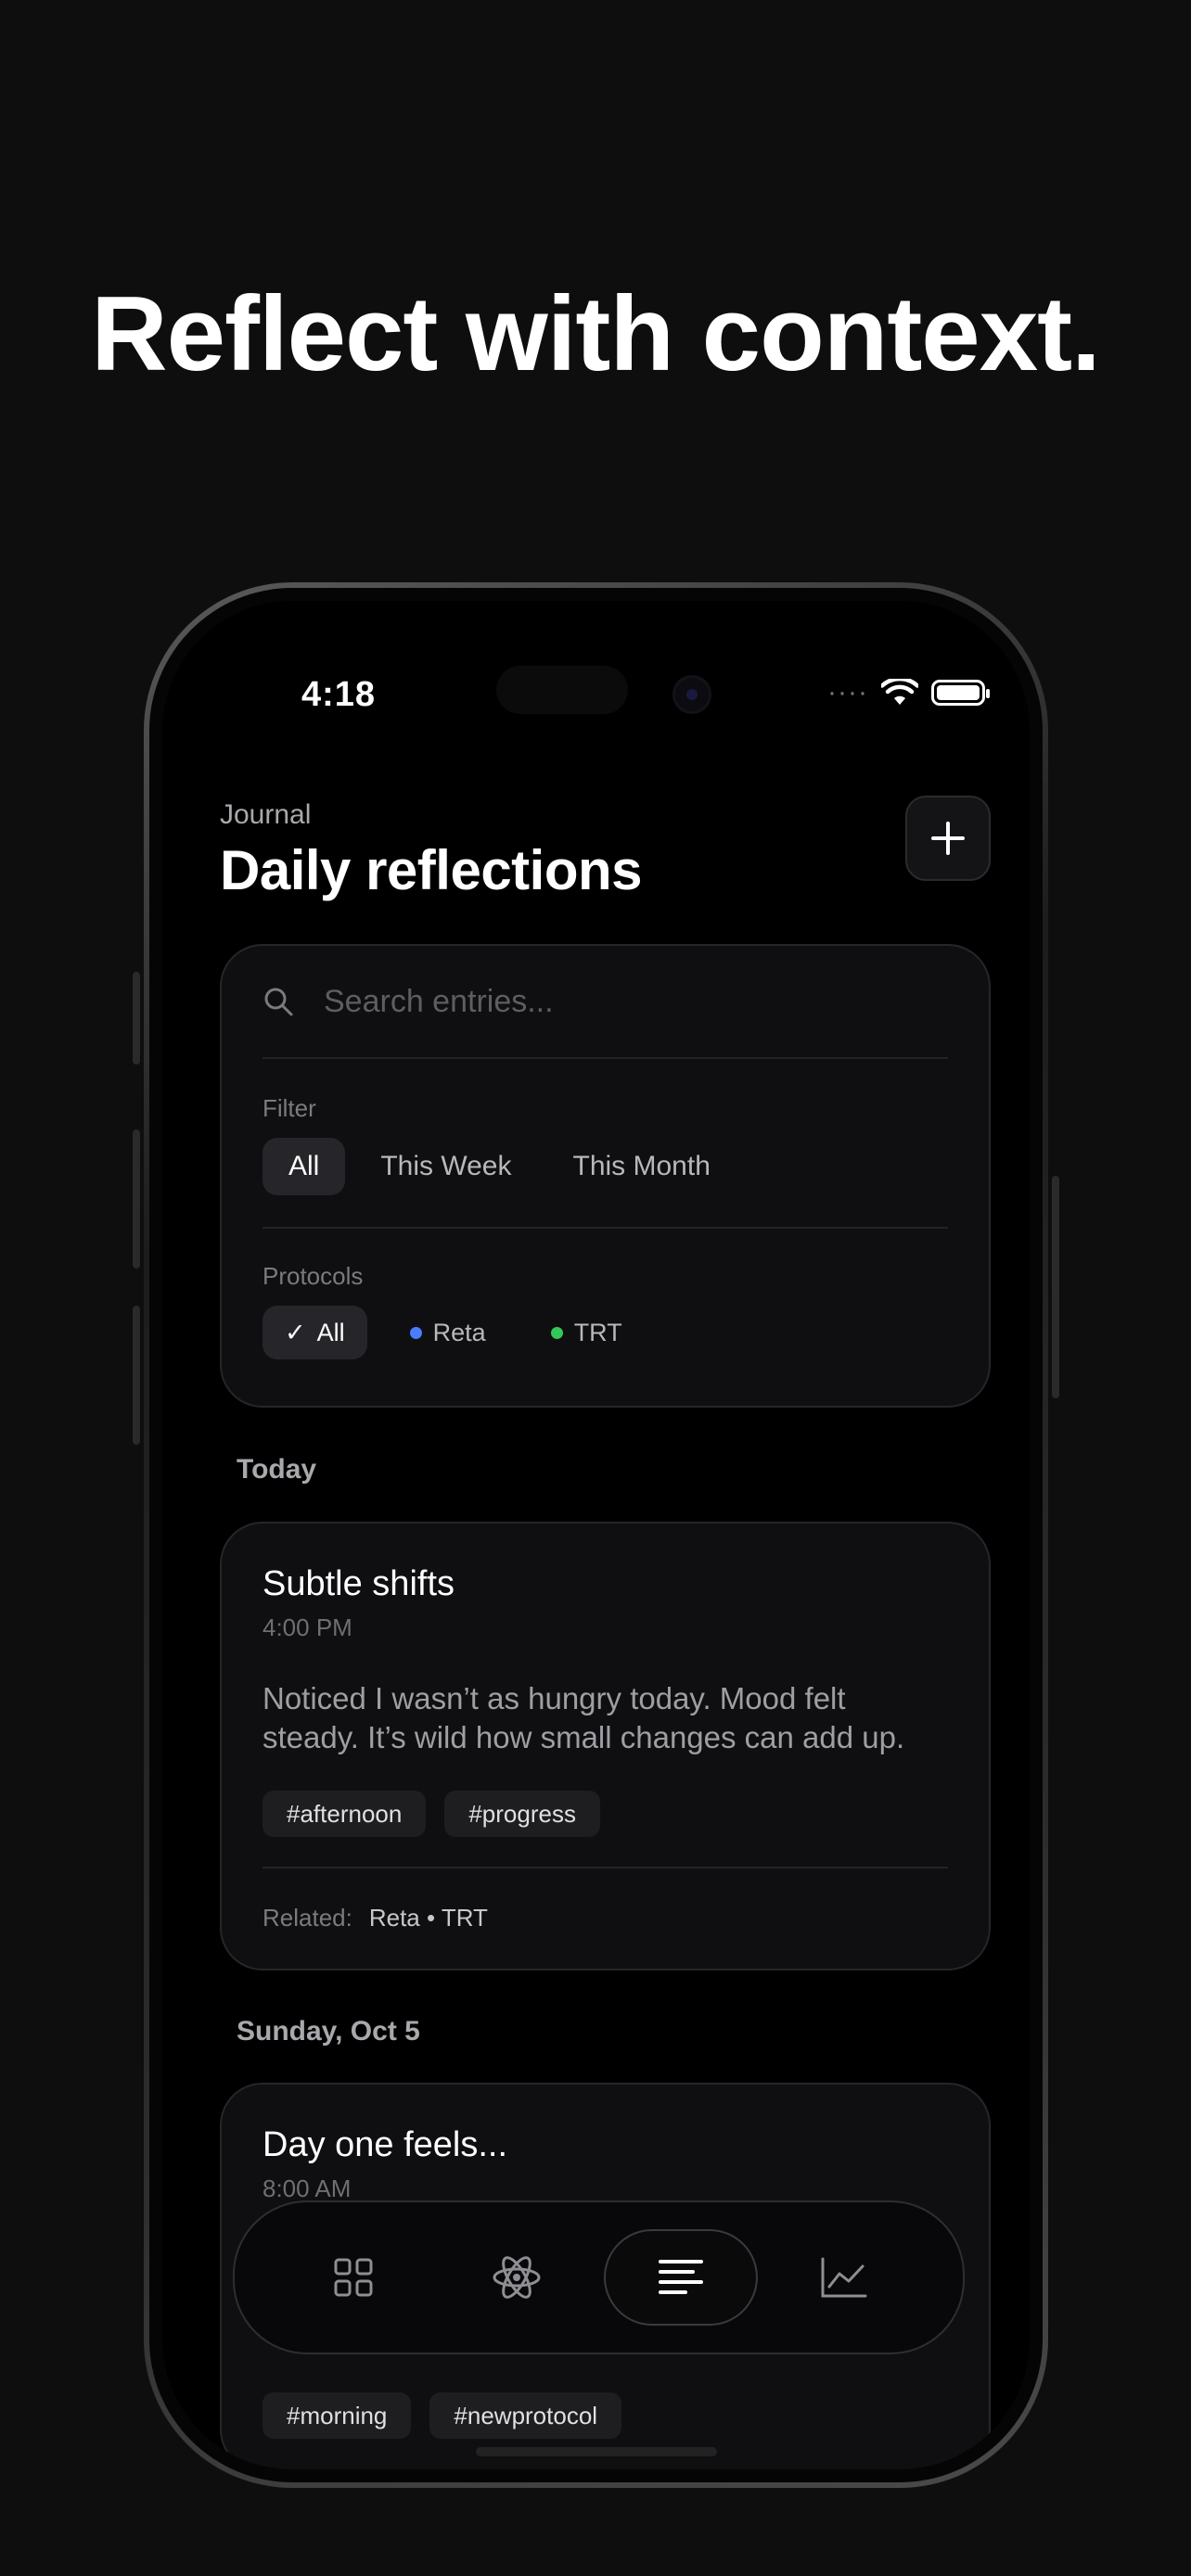  I want to click on camera-lens, so click(691, 695).